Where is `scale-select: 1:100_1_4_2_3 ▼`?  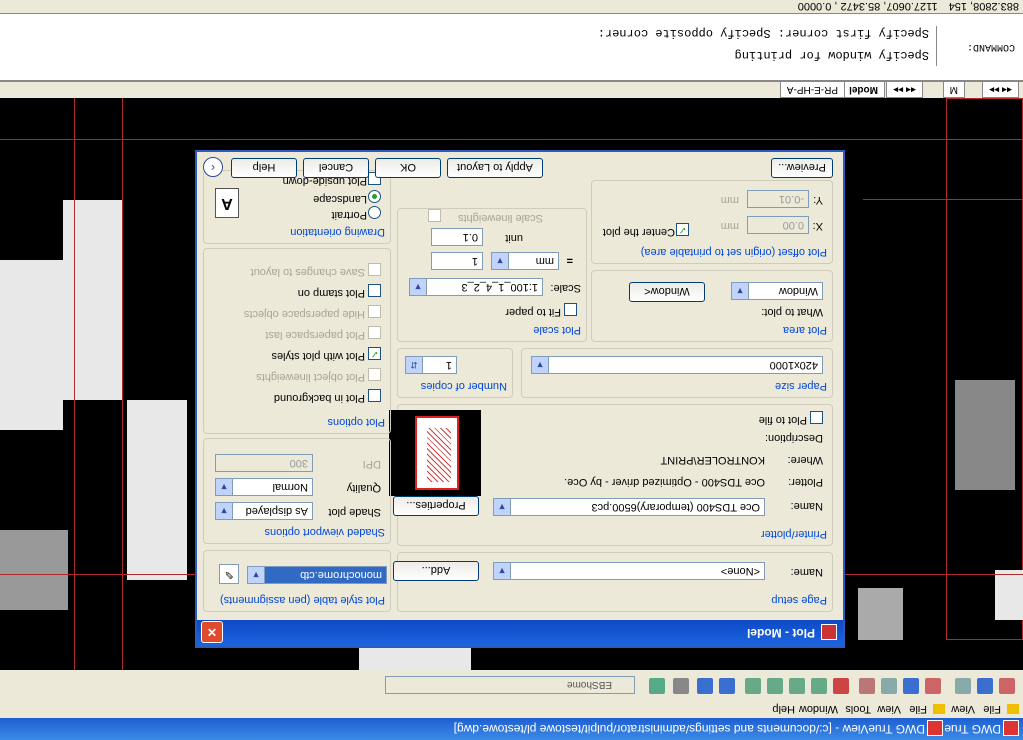
scale-select: 1:100_1_4_2_3 ▼ is located at coordinates (476, 287).